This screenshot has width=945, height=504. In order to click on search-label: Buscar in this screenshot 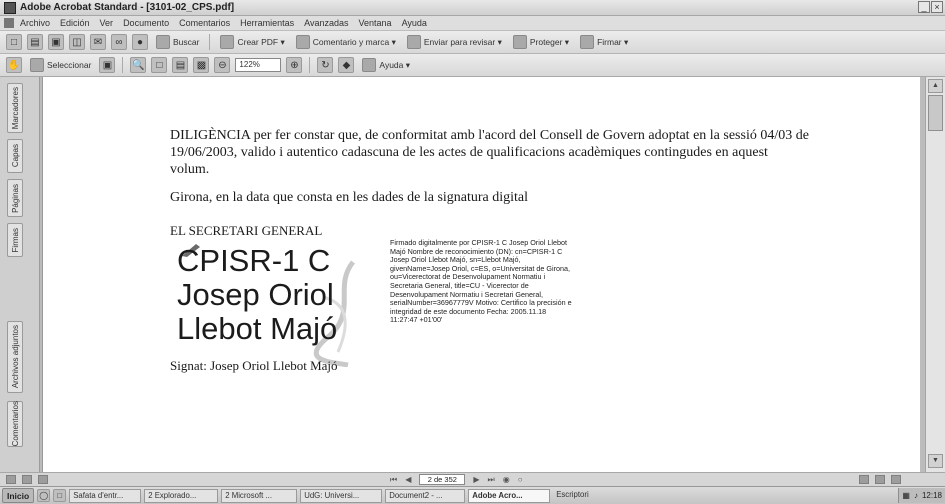, I will do `click(186, 42)`.